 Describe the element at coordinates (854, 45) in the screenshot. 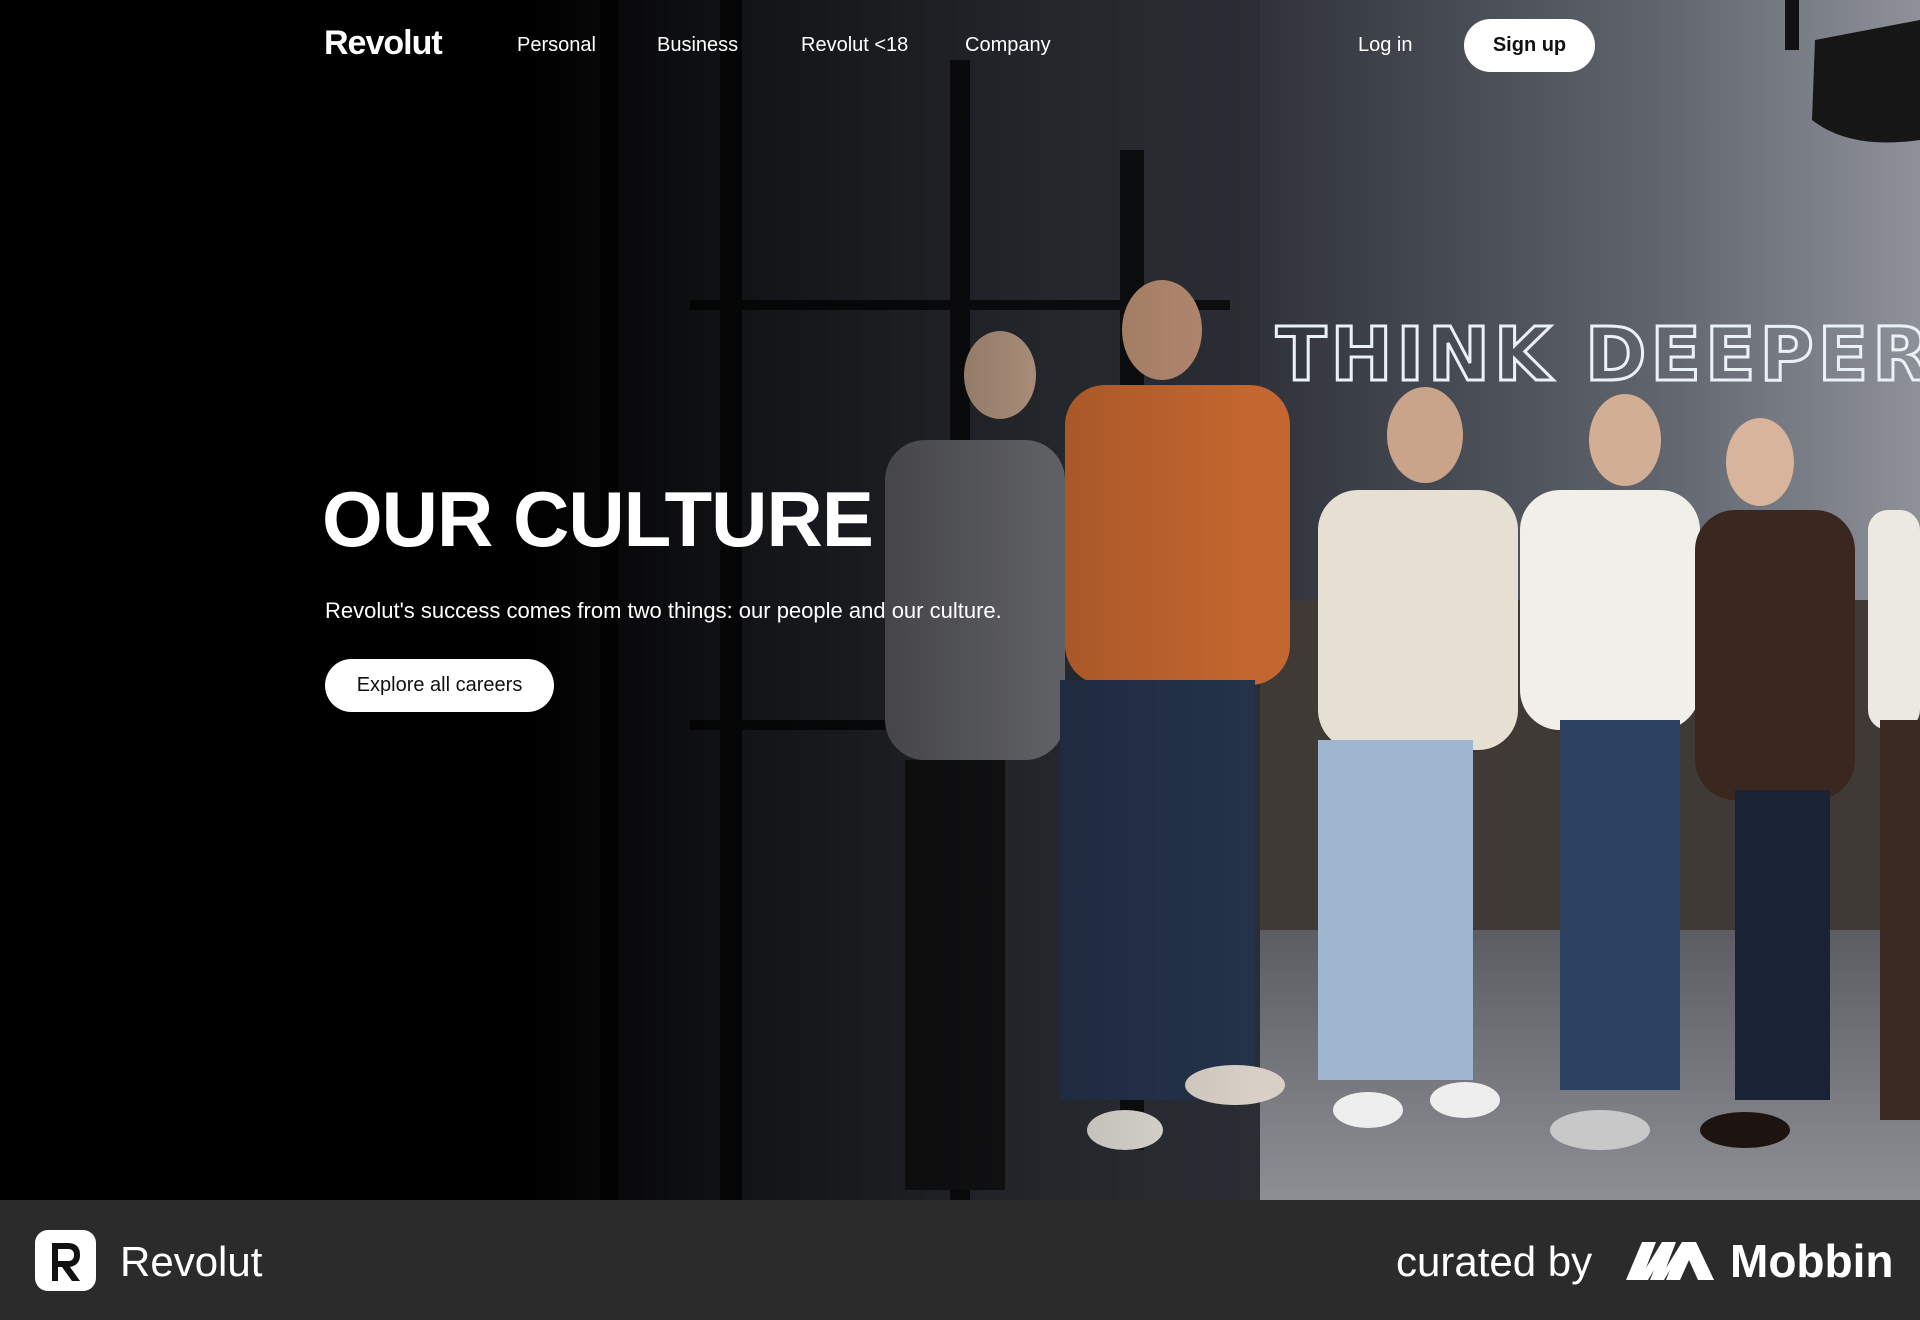

I see `nav-link-revolut-under-18: Revolut <18` at that location.